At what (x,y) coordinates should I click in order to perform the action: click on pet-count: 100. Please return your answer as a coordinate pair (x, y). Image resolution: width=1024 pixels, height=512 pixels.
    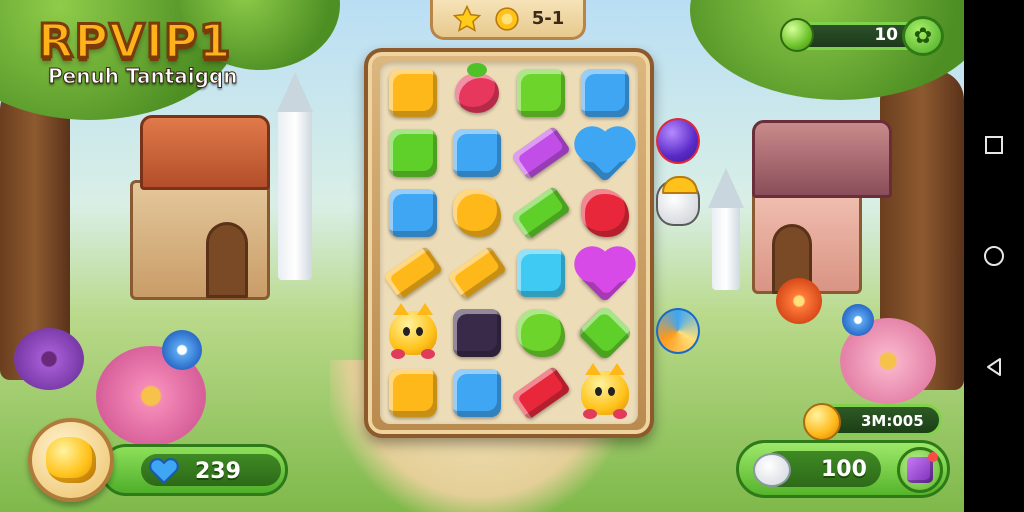
    Looking at the image, I should click on (844, 469).